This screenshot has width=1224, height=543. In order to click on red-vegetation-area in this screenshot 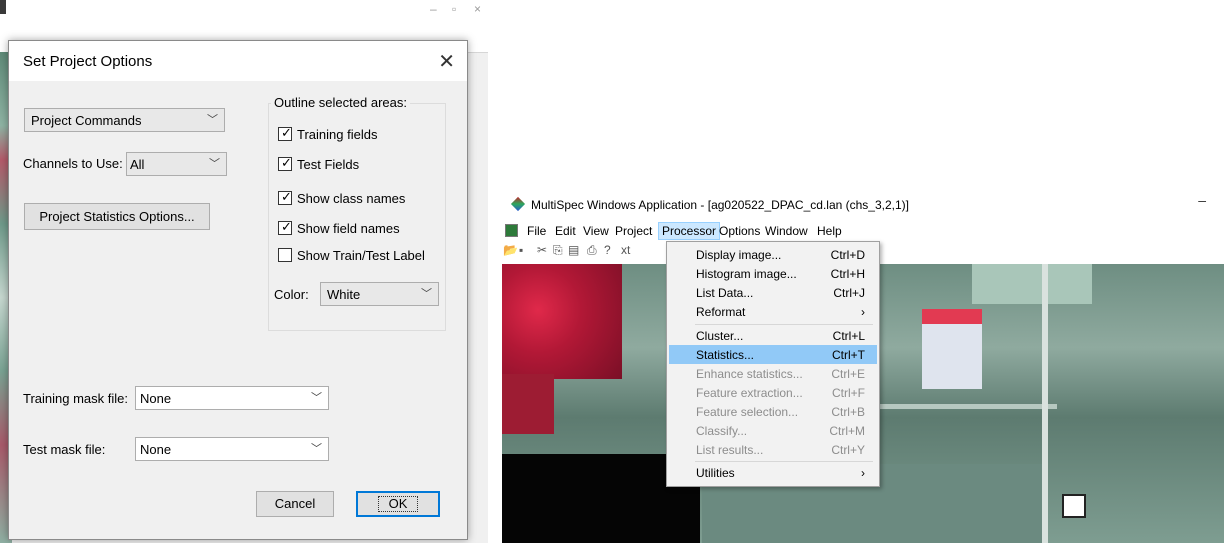, I will do `click(562, 321)`.